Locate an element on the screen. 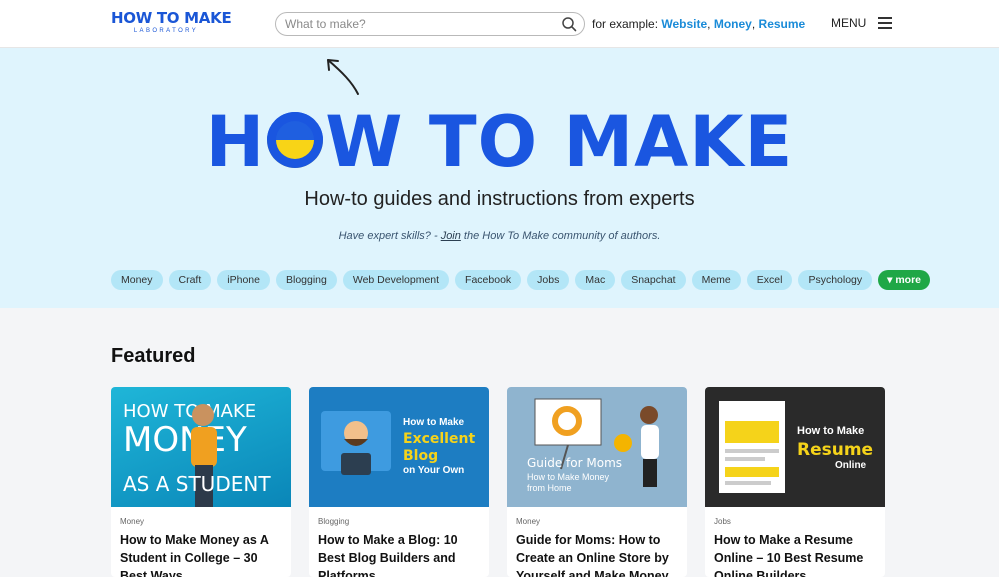 The height and width of the screenshot is (577, 999). thumb-line-3: Online is located at coordinates (851, 465).